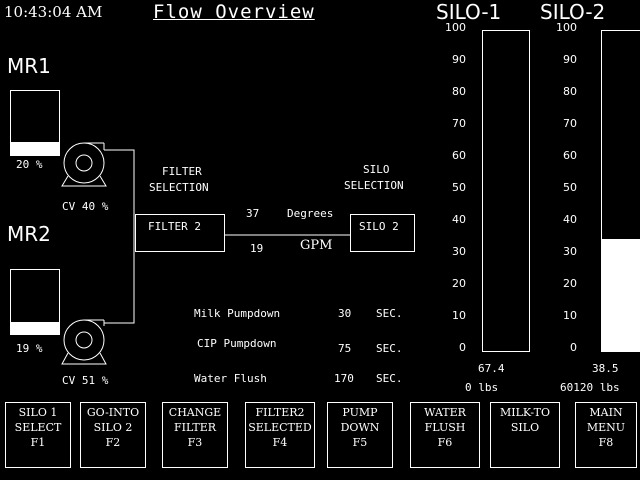 This screenshot has height=480, width=640. Describe the element at coordinates (310, 213) in the screenshot. I see `temperature-unit: Degrees` at that location.